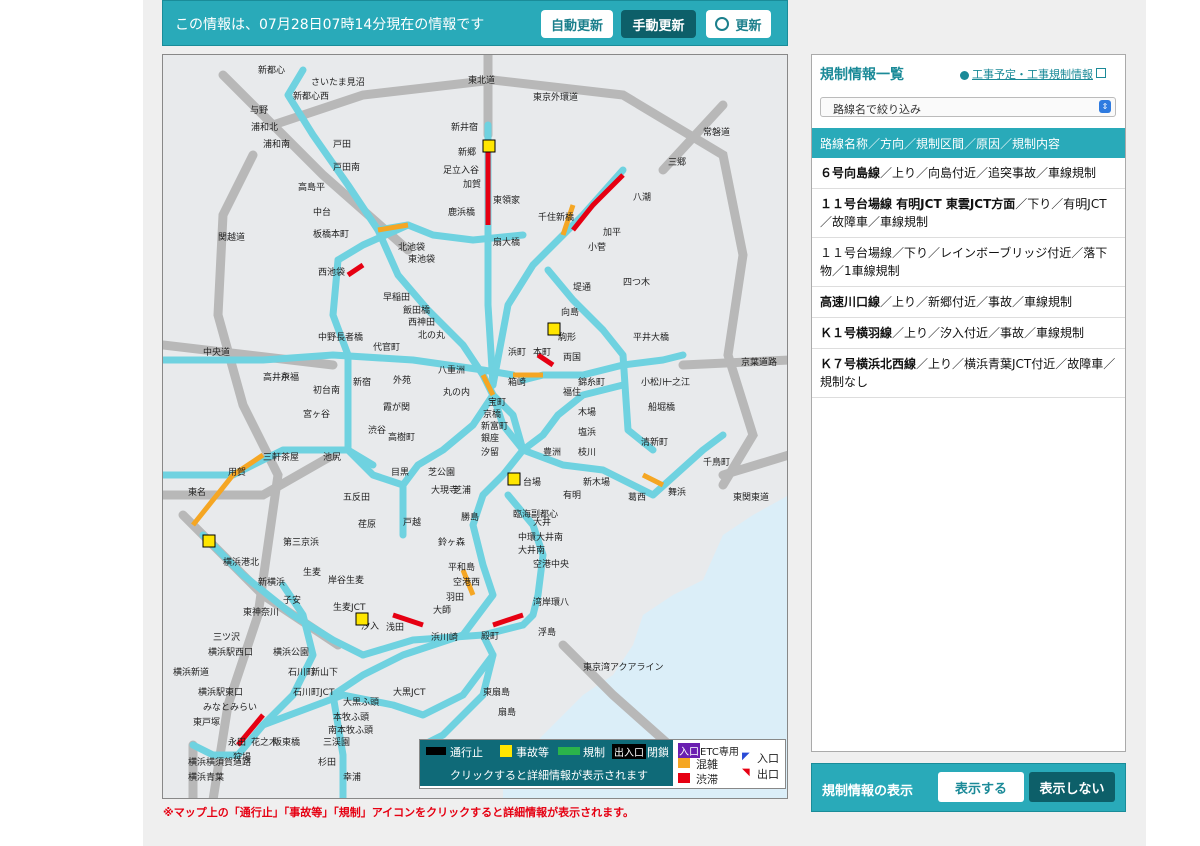 This screenshot has width=1200, height=846. Describe the element at coordinates (658, 752) in the screenshot. I see `legend-exit-closed: 閉鎖` at that location.